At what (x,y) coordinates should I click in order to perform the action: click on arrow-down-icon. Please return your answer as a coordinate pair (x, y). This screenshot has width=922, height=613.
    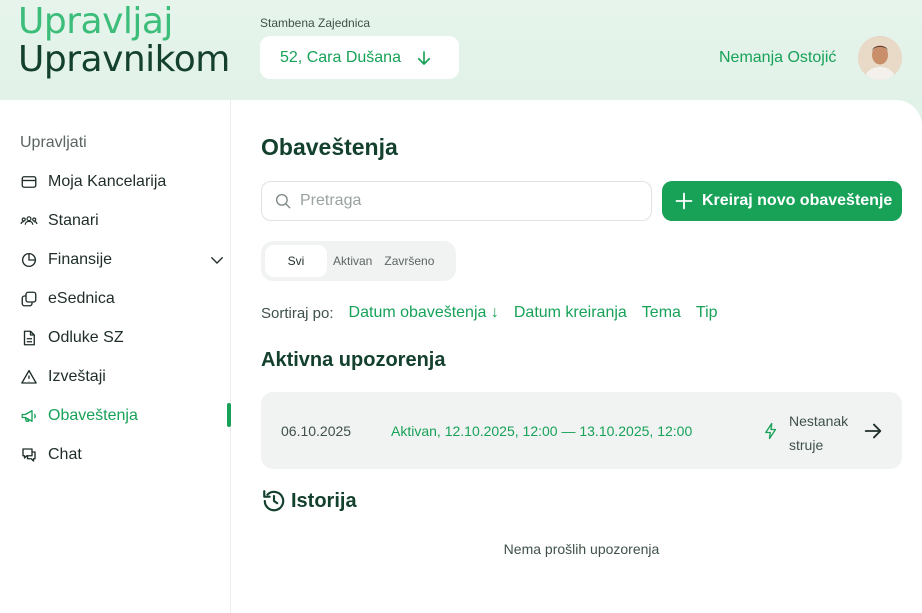
    Looking at the image, I should click on (424, 57).